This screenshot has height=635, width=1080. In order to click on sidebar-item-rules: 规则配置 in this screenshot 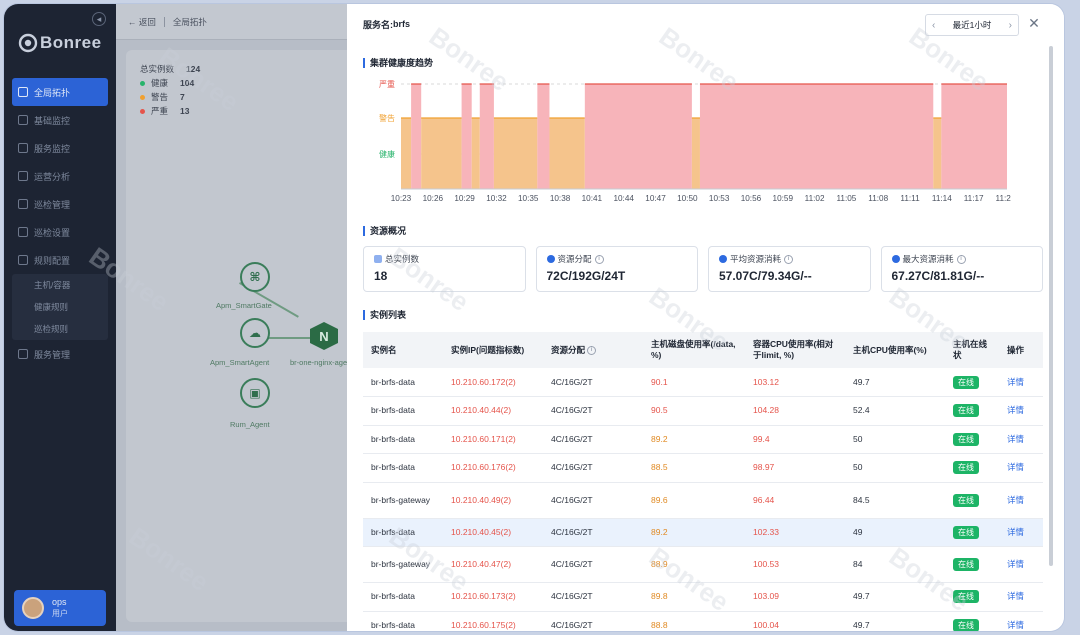, I will do `click(60, 260)`.